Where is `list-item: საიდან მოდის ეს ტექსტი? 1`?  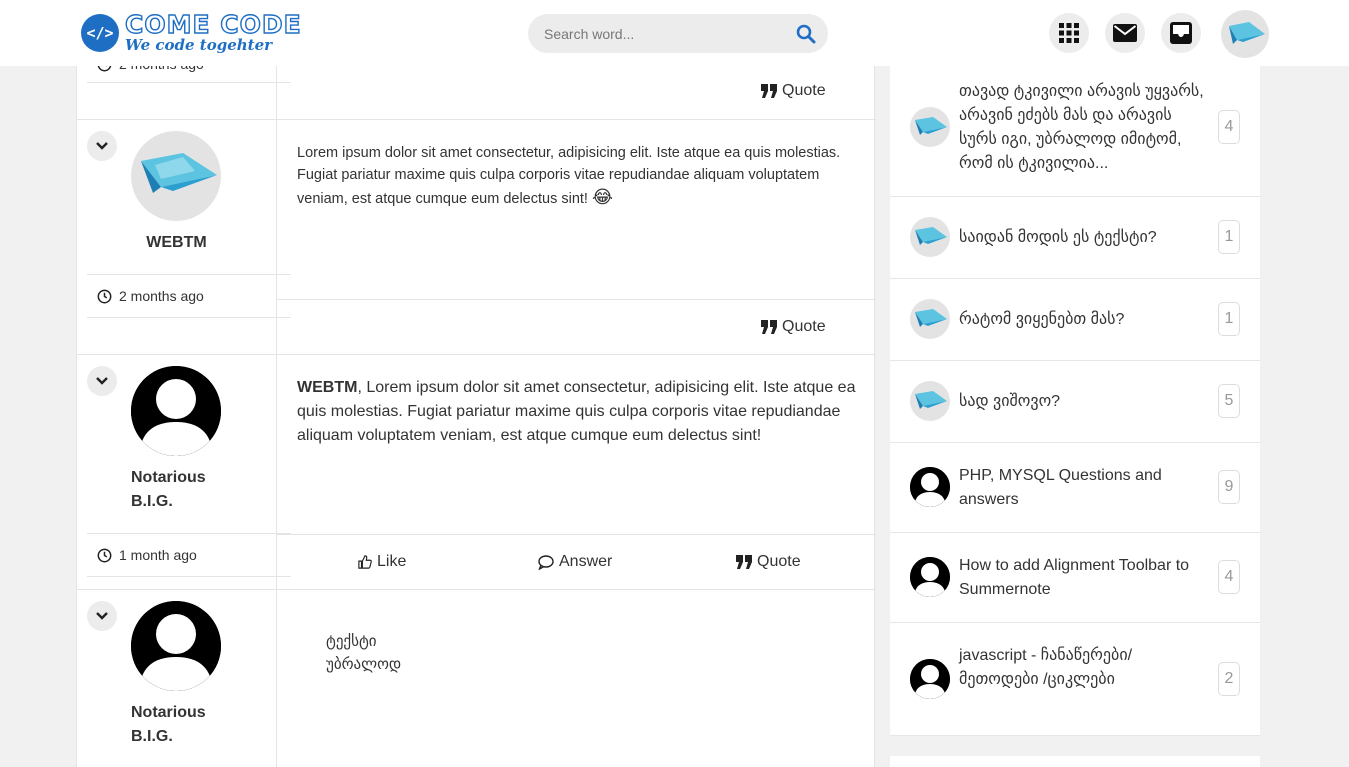 list-item: საიდან მოდის ეს ტექსტი? 1 is located at coordinates (1075, 238).